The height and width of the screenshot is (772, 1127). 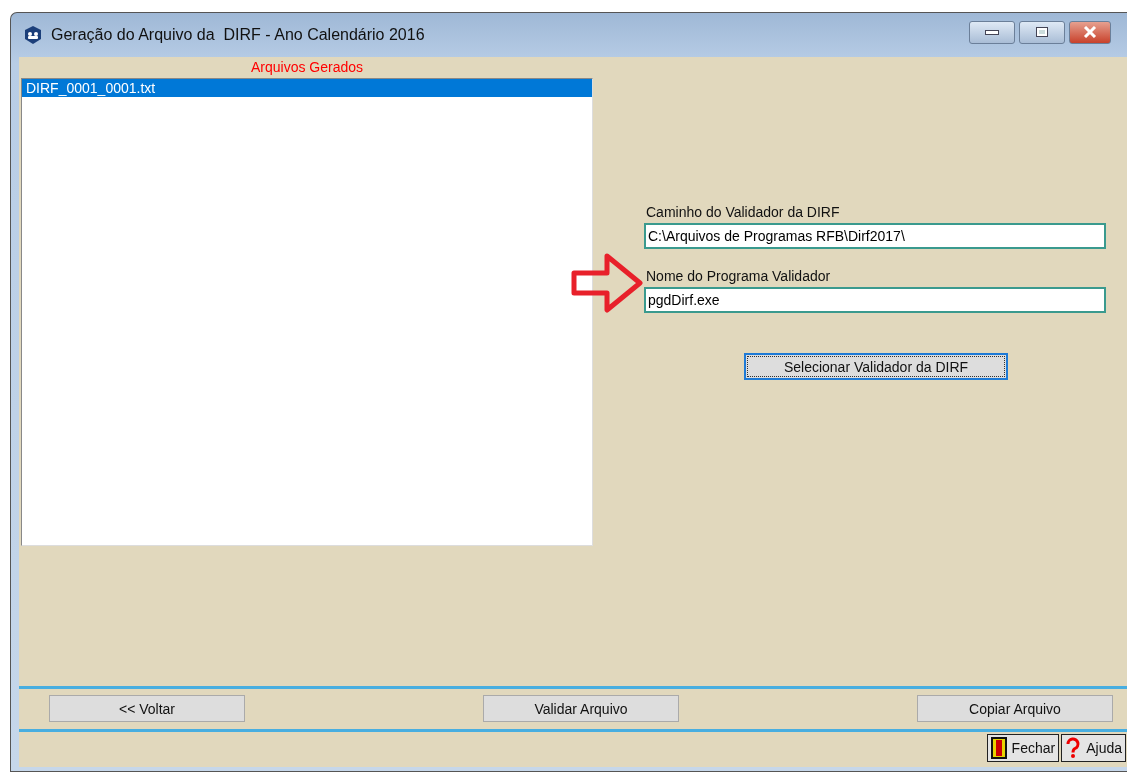 I want to click on help-button: Ajuda, so click(x=1093, y=748).